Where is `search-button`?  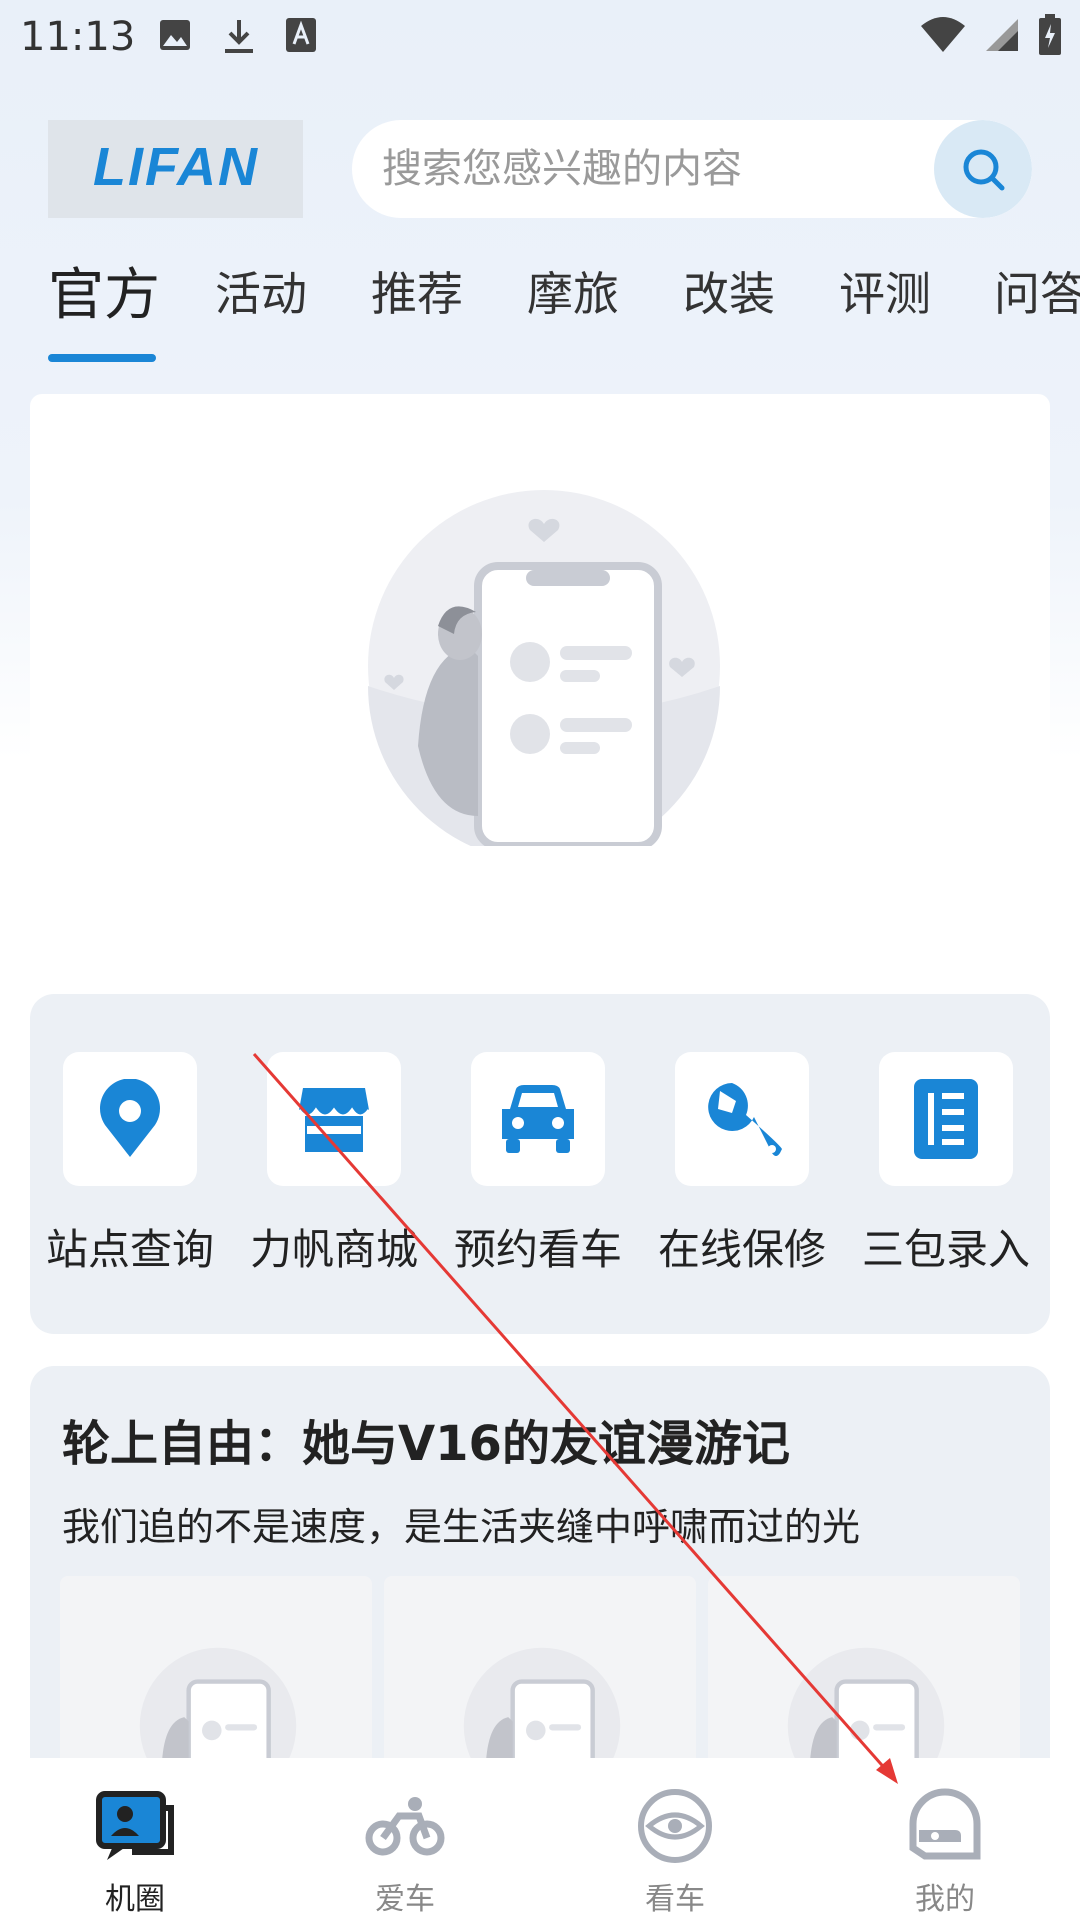 search-button is located at coordinates (983, 169).